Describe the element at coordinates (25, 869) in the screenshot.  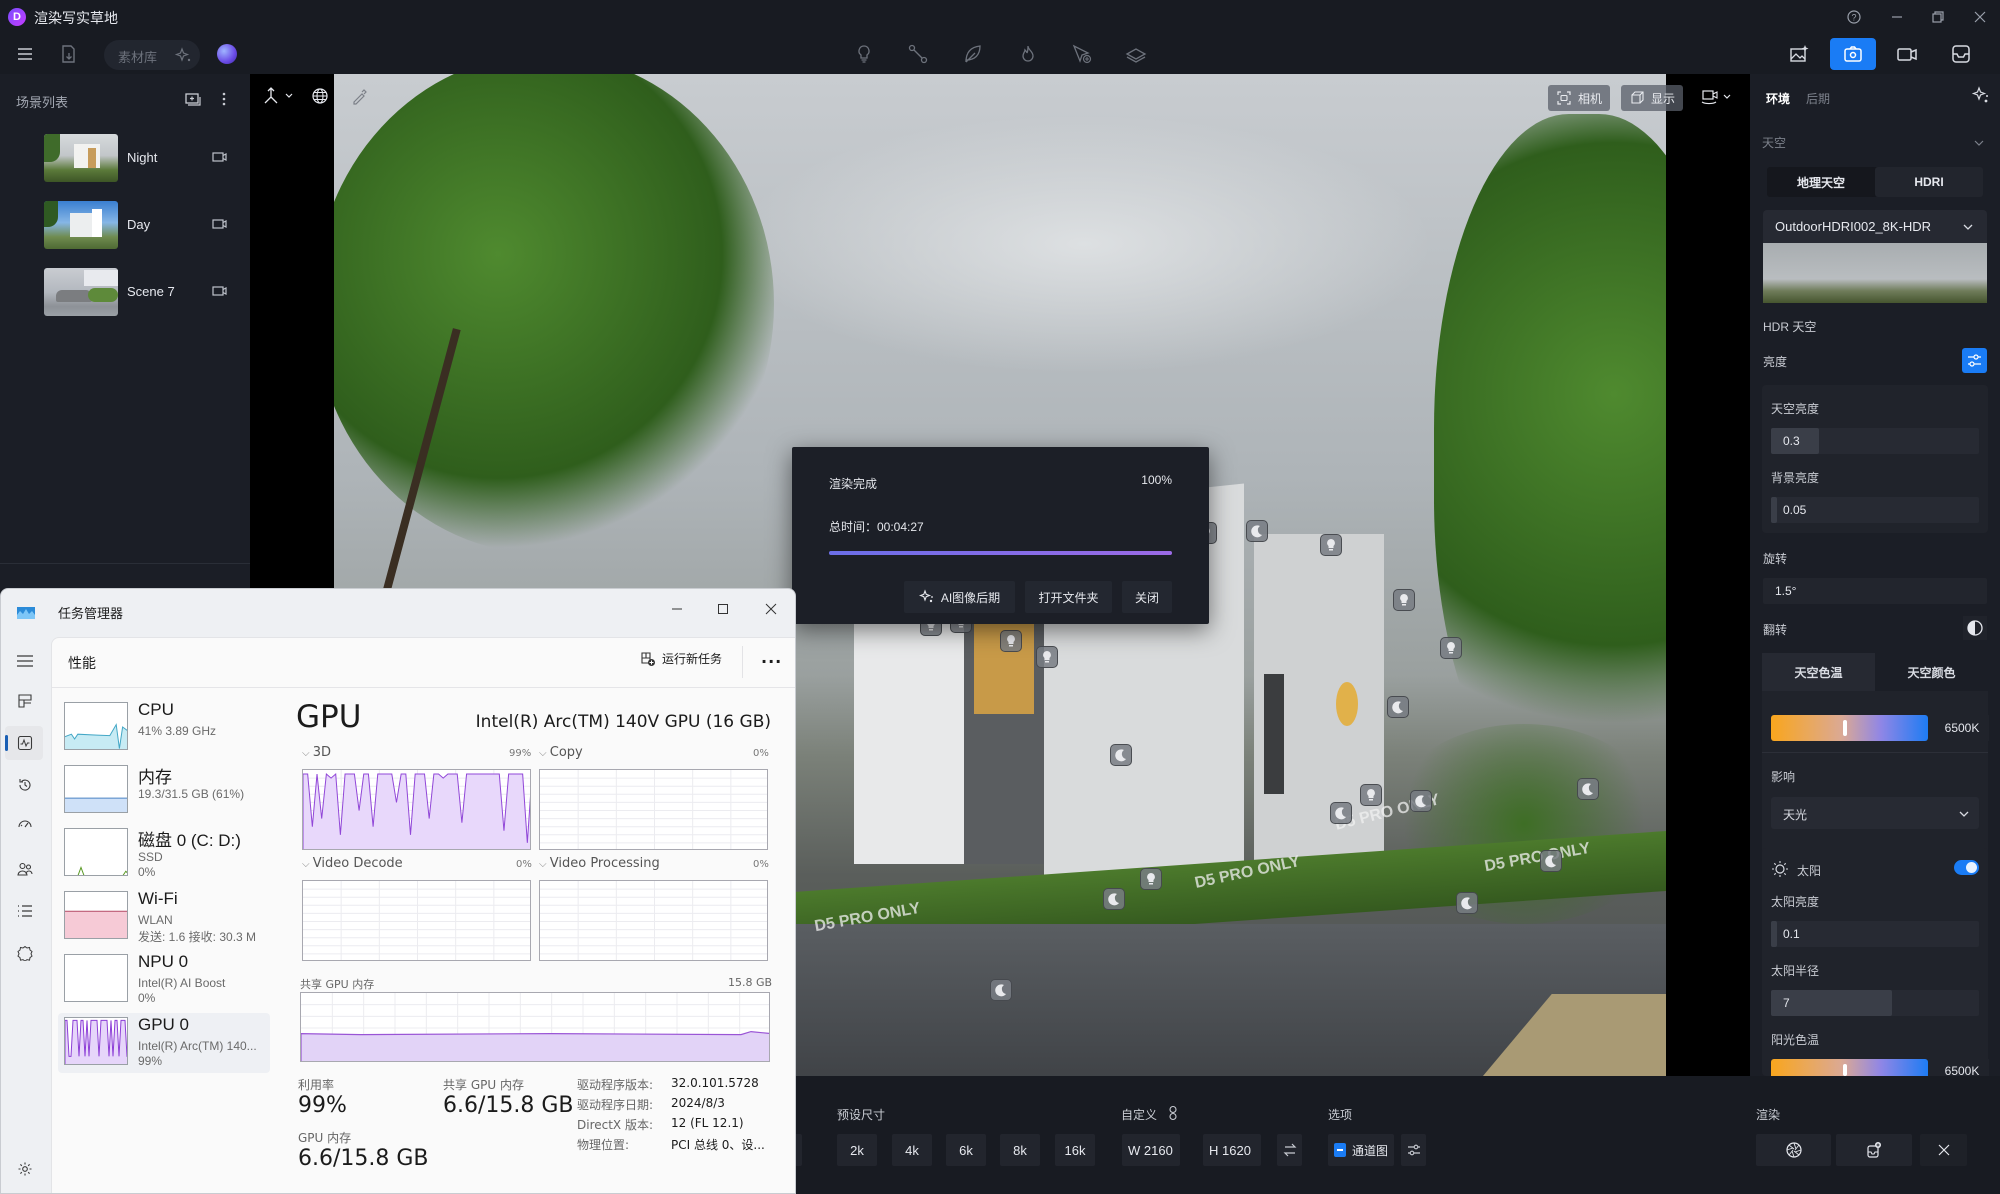
I see `users-icon` at that location.